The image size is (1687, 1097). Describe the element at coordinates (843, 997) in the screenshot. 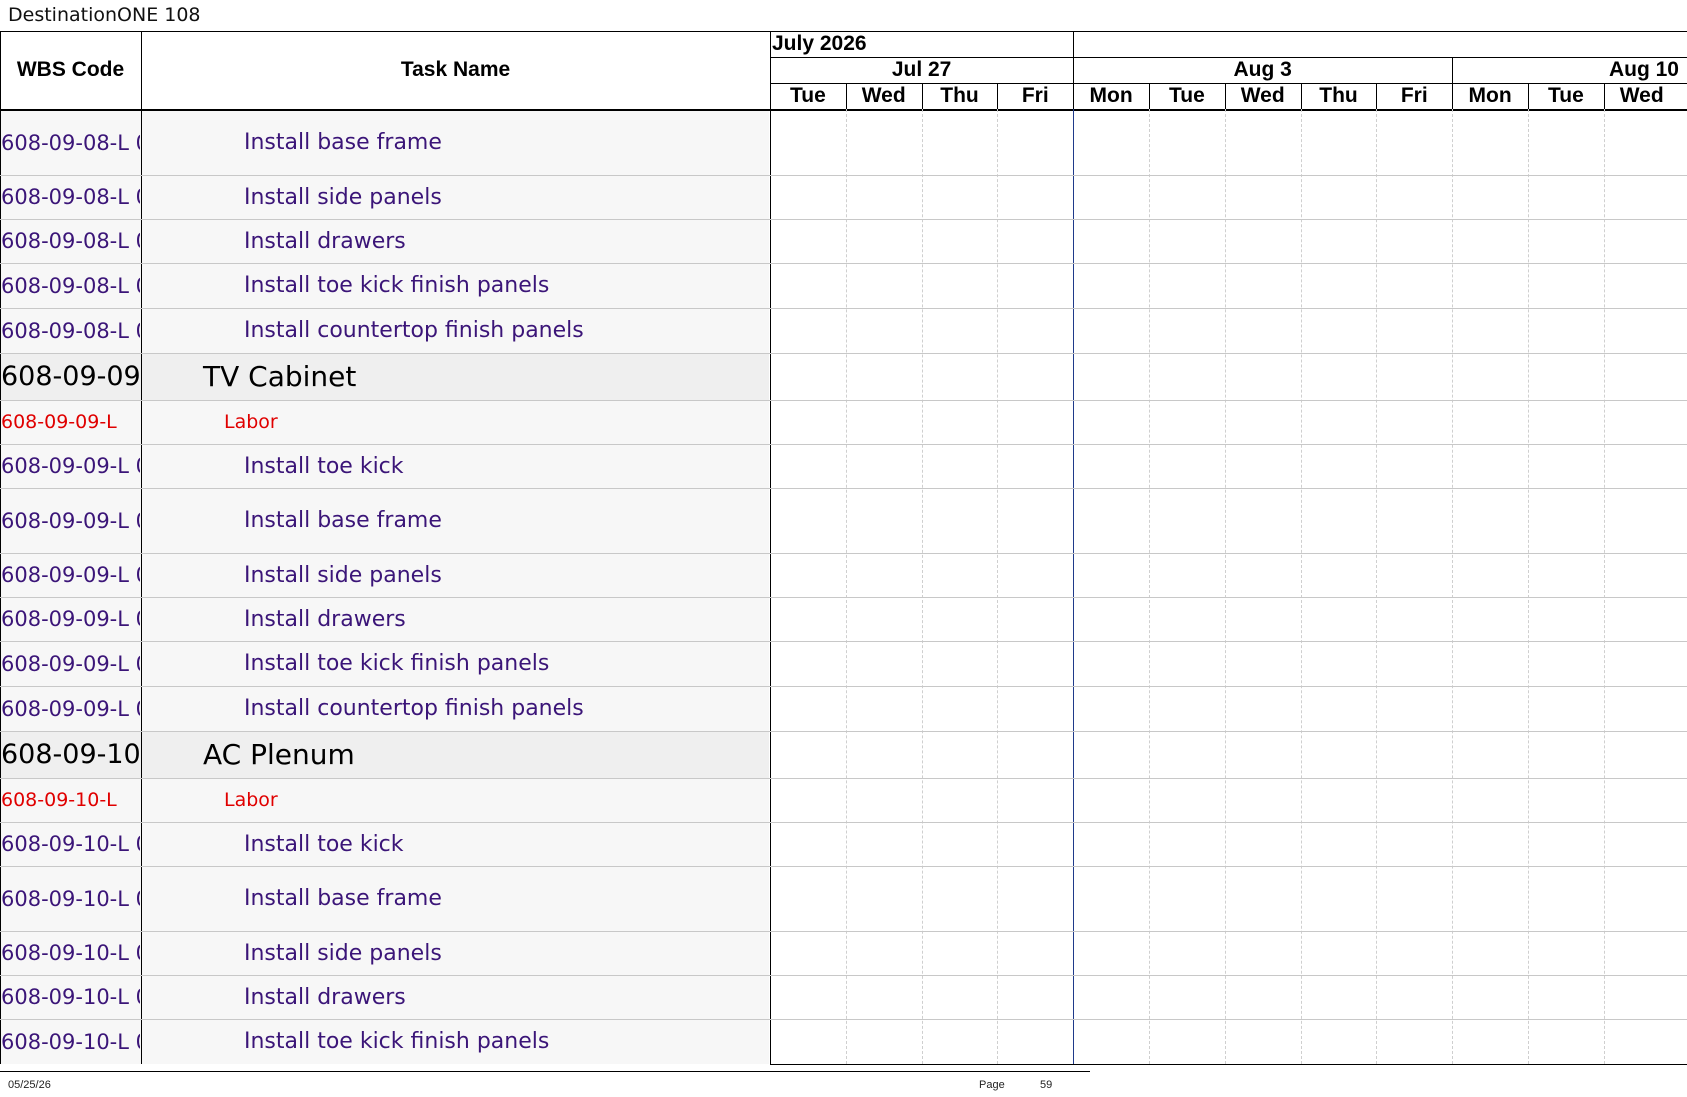

I see `table-row: 608-09-10-L 0 Install drawers` at that location.